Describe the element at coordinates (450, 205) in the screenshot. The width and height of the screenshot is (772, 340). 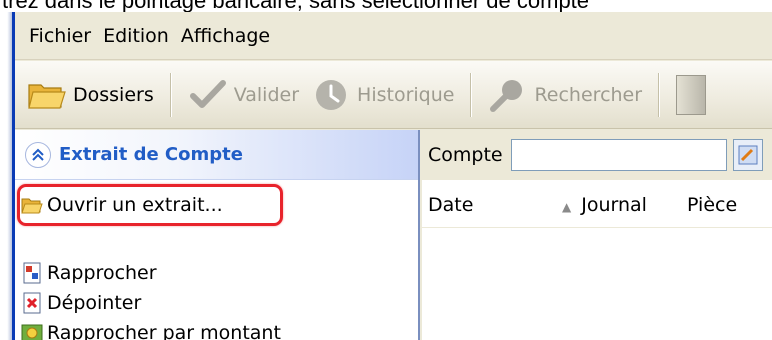
I see `column-date: Date` at that location.